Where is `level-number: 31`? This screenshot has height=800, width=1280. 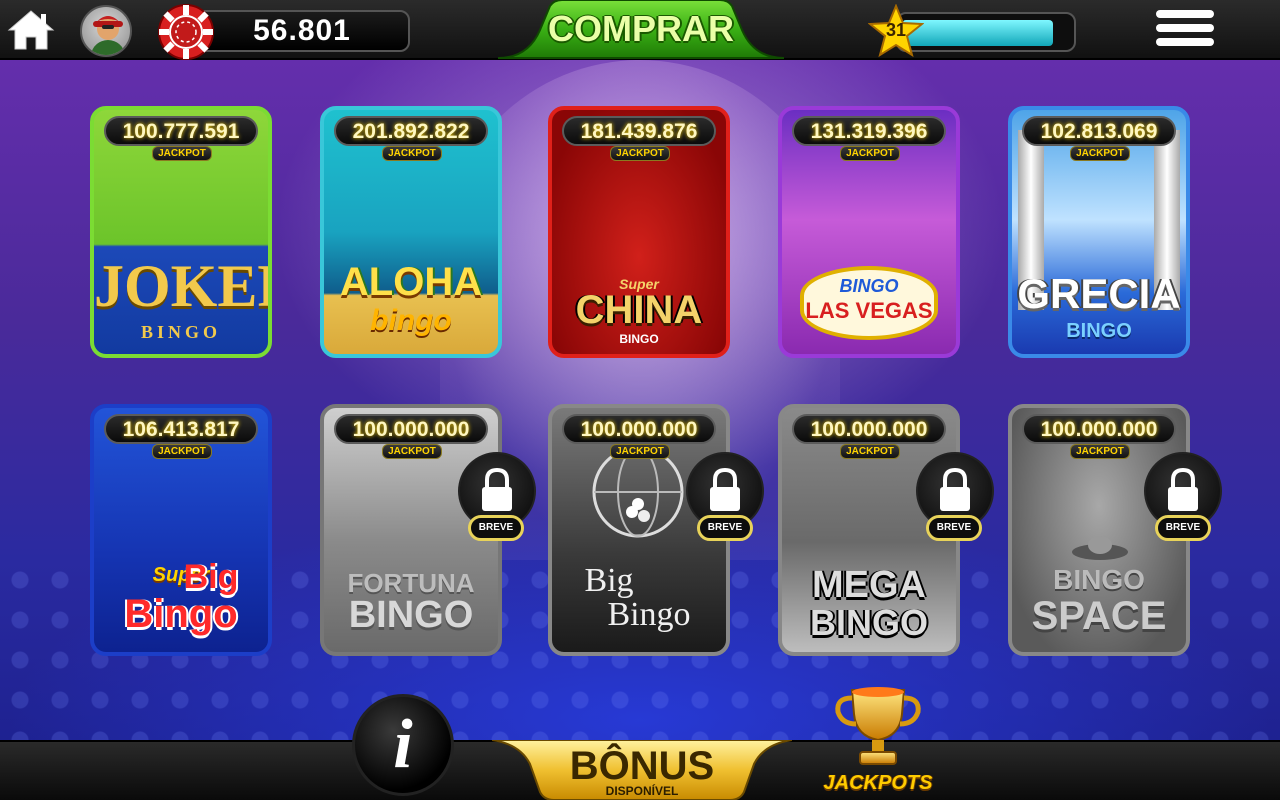 level-number: 31 is located at coordinates (896, 30).